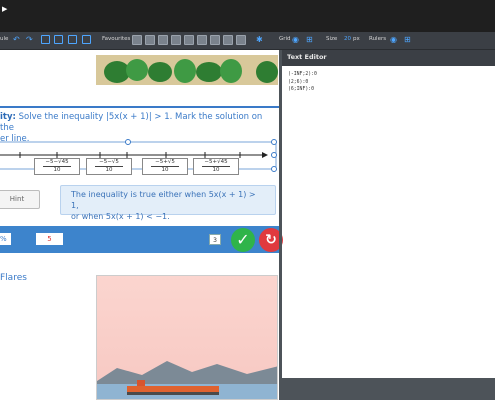  I want to click on check-answer-button: ✓, so click(243, 240).